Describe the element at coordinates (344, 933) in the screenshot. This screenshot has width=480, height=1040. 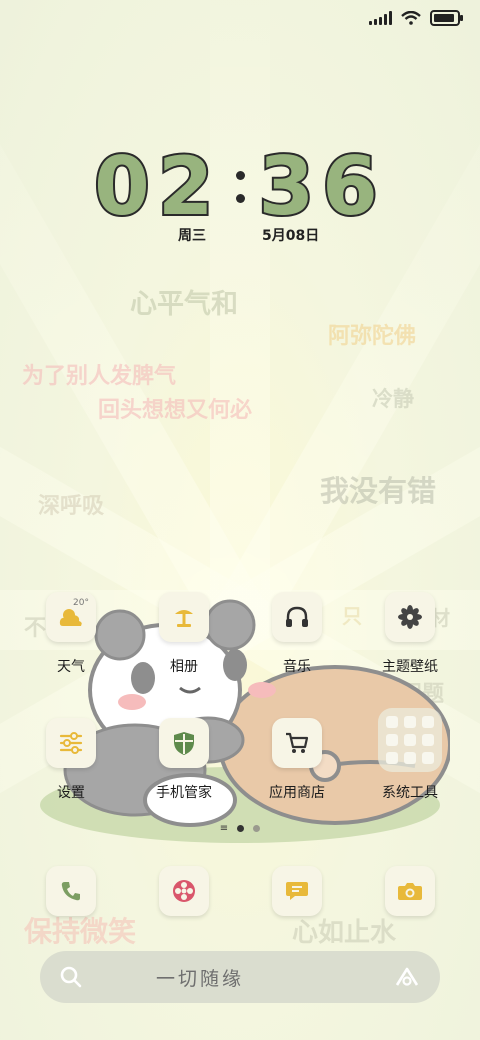
I see `wallpaper-text: 心如止水` at that location.